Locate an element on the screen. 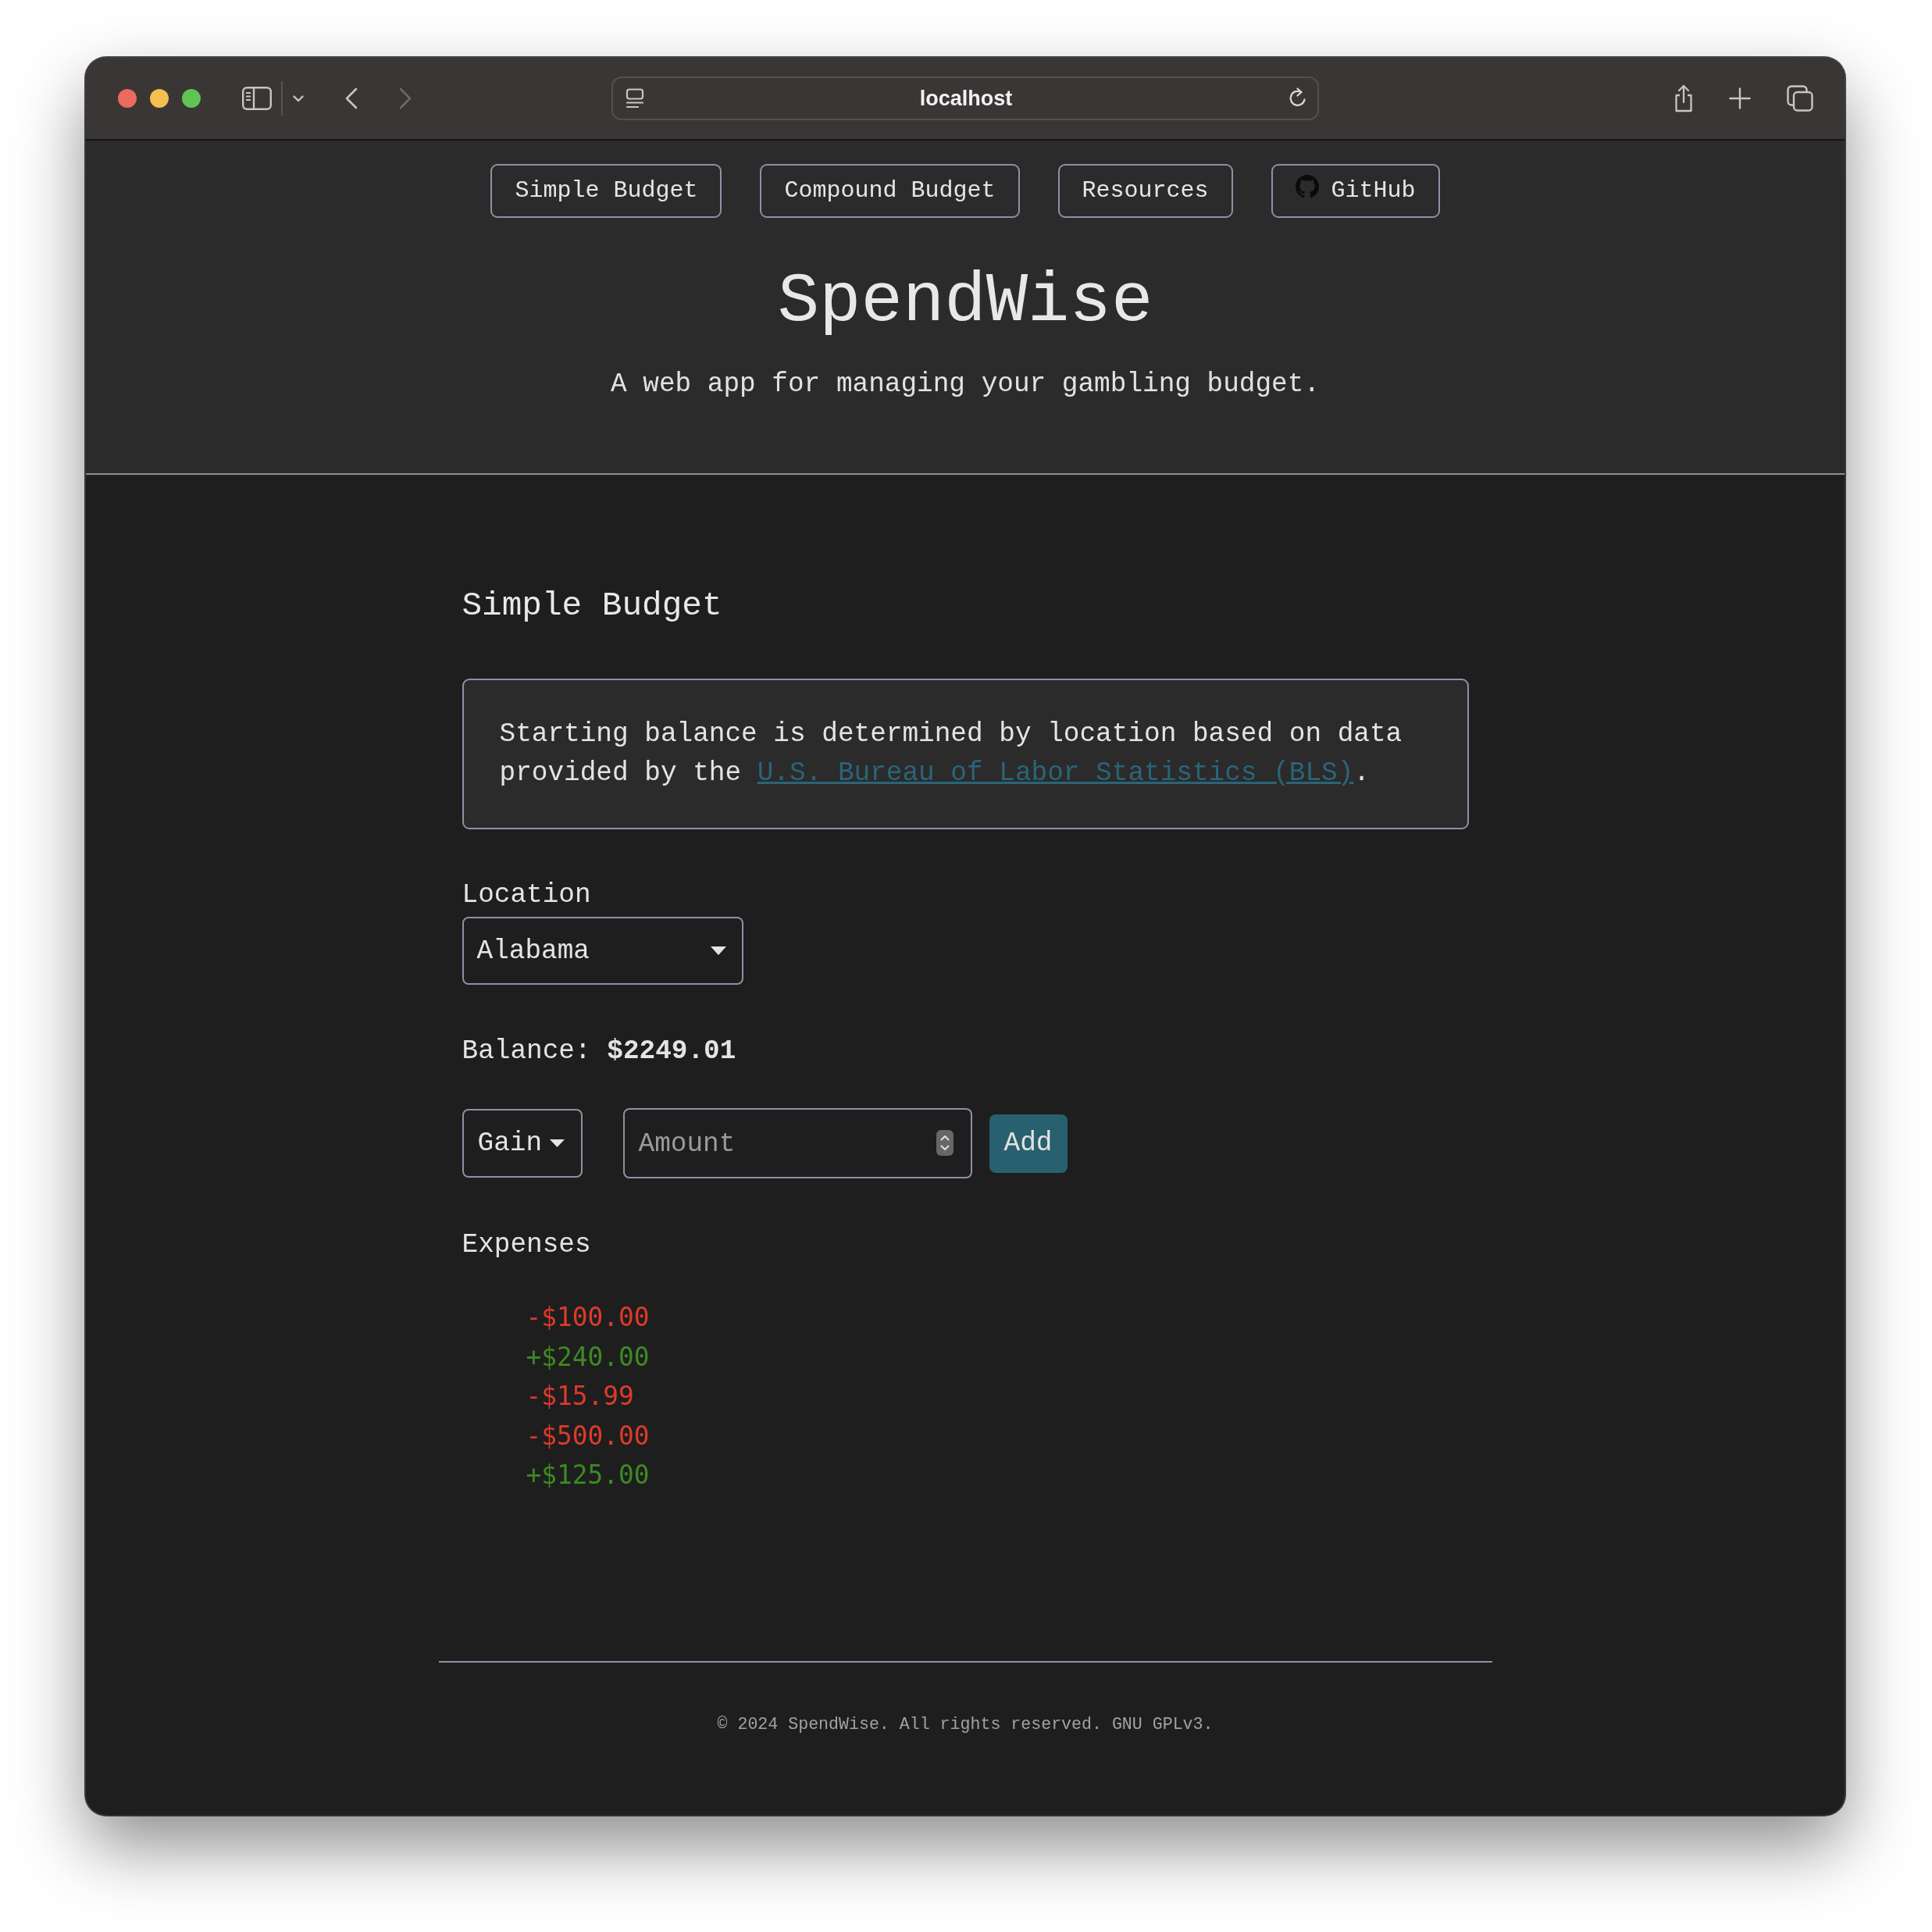  footer-text: © 2024 SpendWise. All rights reserved. GNU GPLv3. is located at coordinates (965, 1724).